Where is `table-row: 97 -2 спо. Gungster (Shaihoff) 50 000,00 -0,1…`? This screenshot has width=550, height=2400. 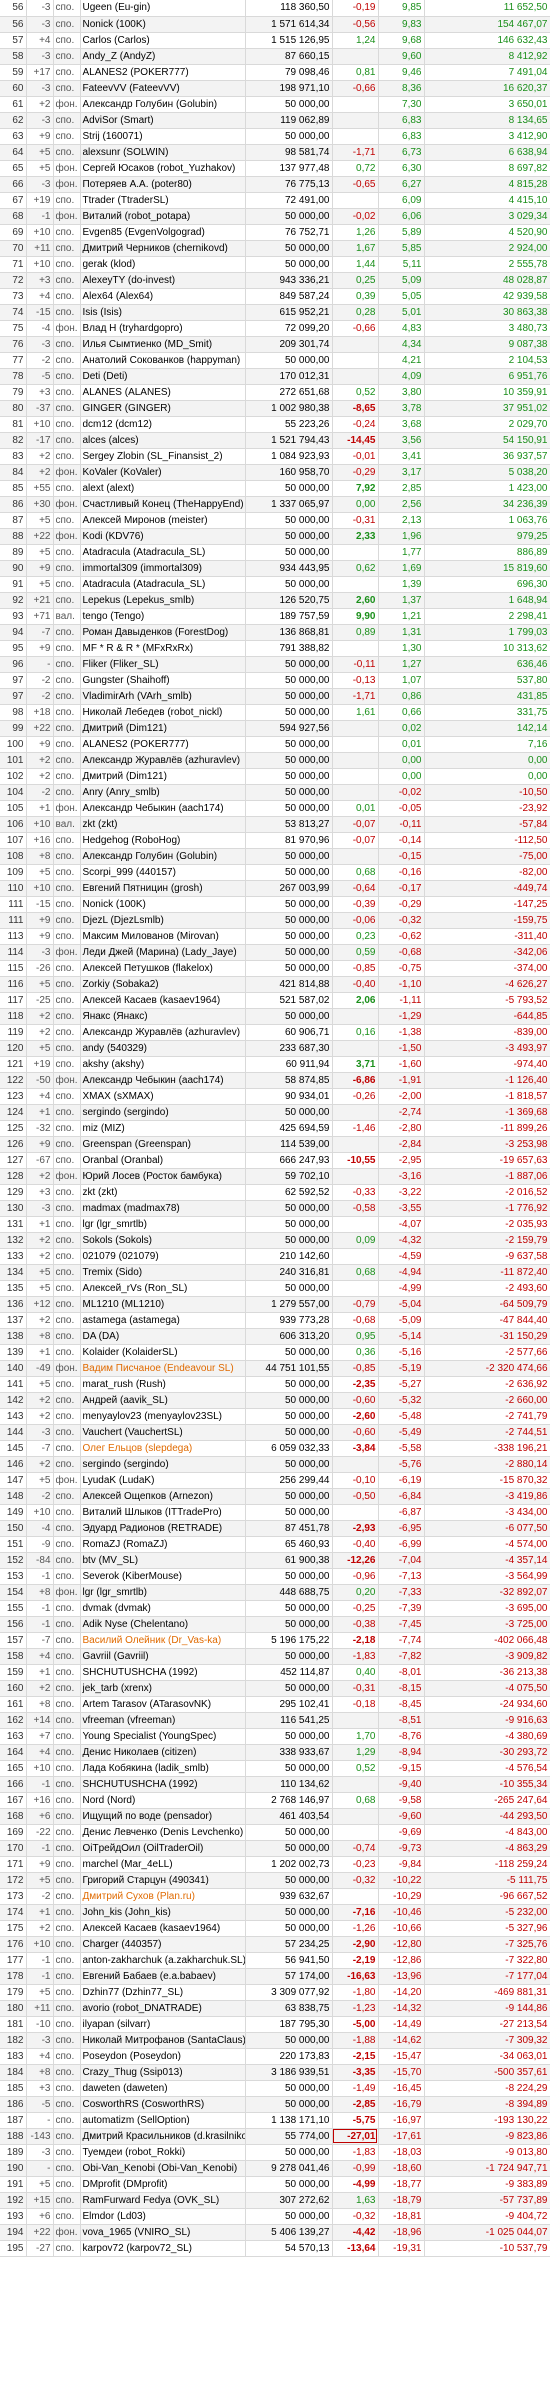 table-row: 97 -2 спо. Gungster (Shaihoff) 50 000,00 -0,1… is located at coordinates (275, 680).